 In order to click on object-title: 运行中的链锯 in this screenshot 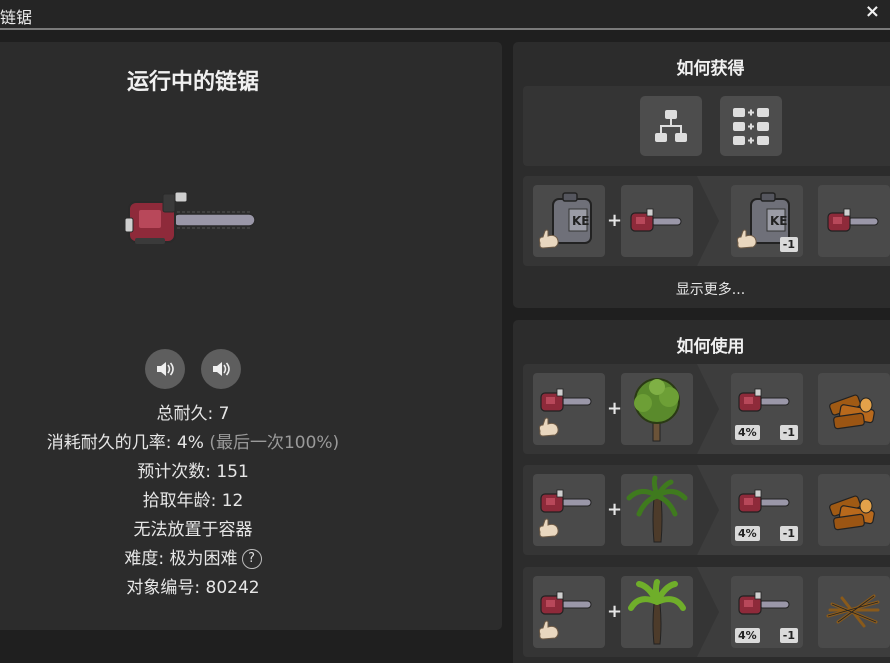, I will do `click(192, 82)`.